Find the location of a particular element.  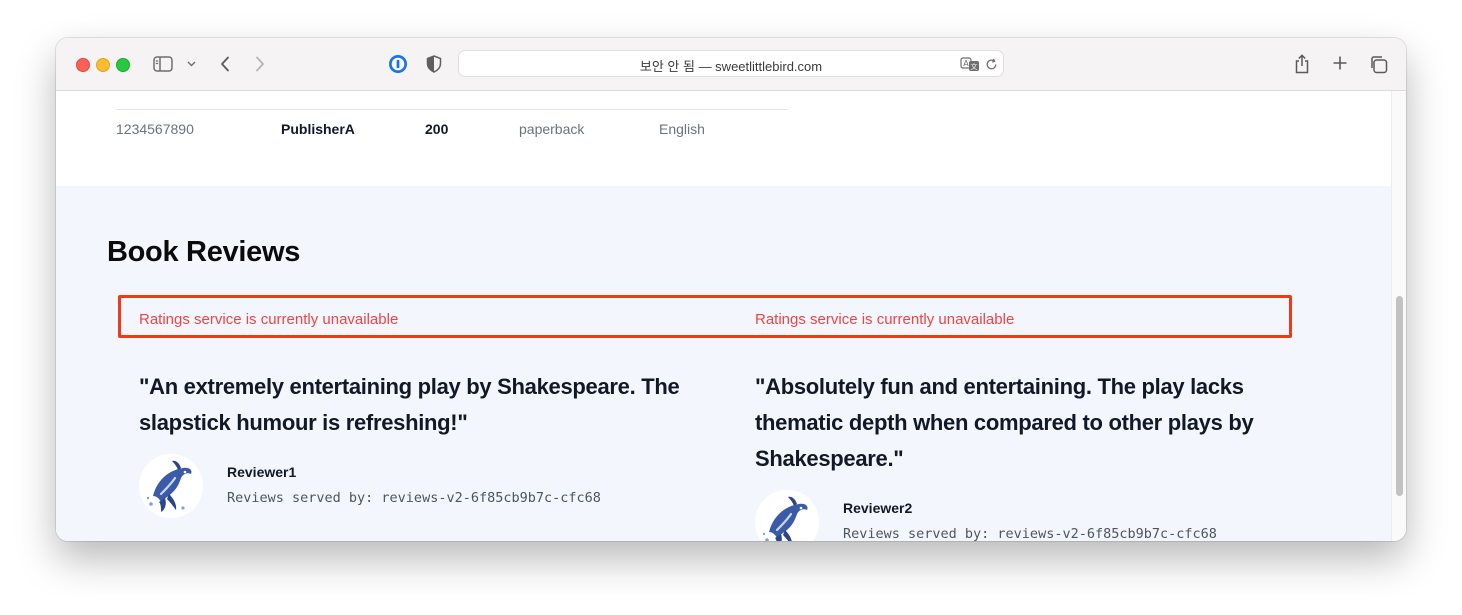

browser-toolbar: 보안 안 됨 — sweetlittlebird.com A文 is located at coordinates (731, 64).